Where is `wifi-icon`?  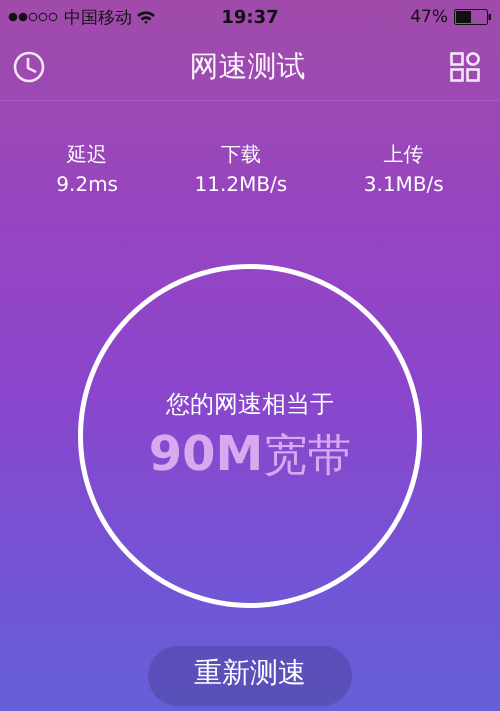 wifi-icon is located at coordinates (146, 17).